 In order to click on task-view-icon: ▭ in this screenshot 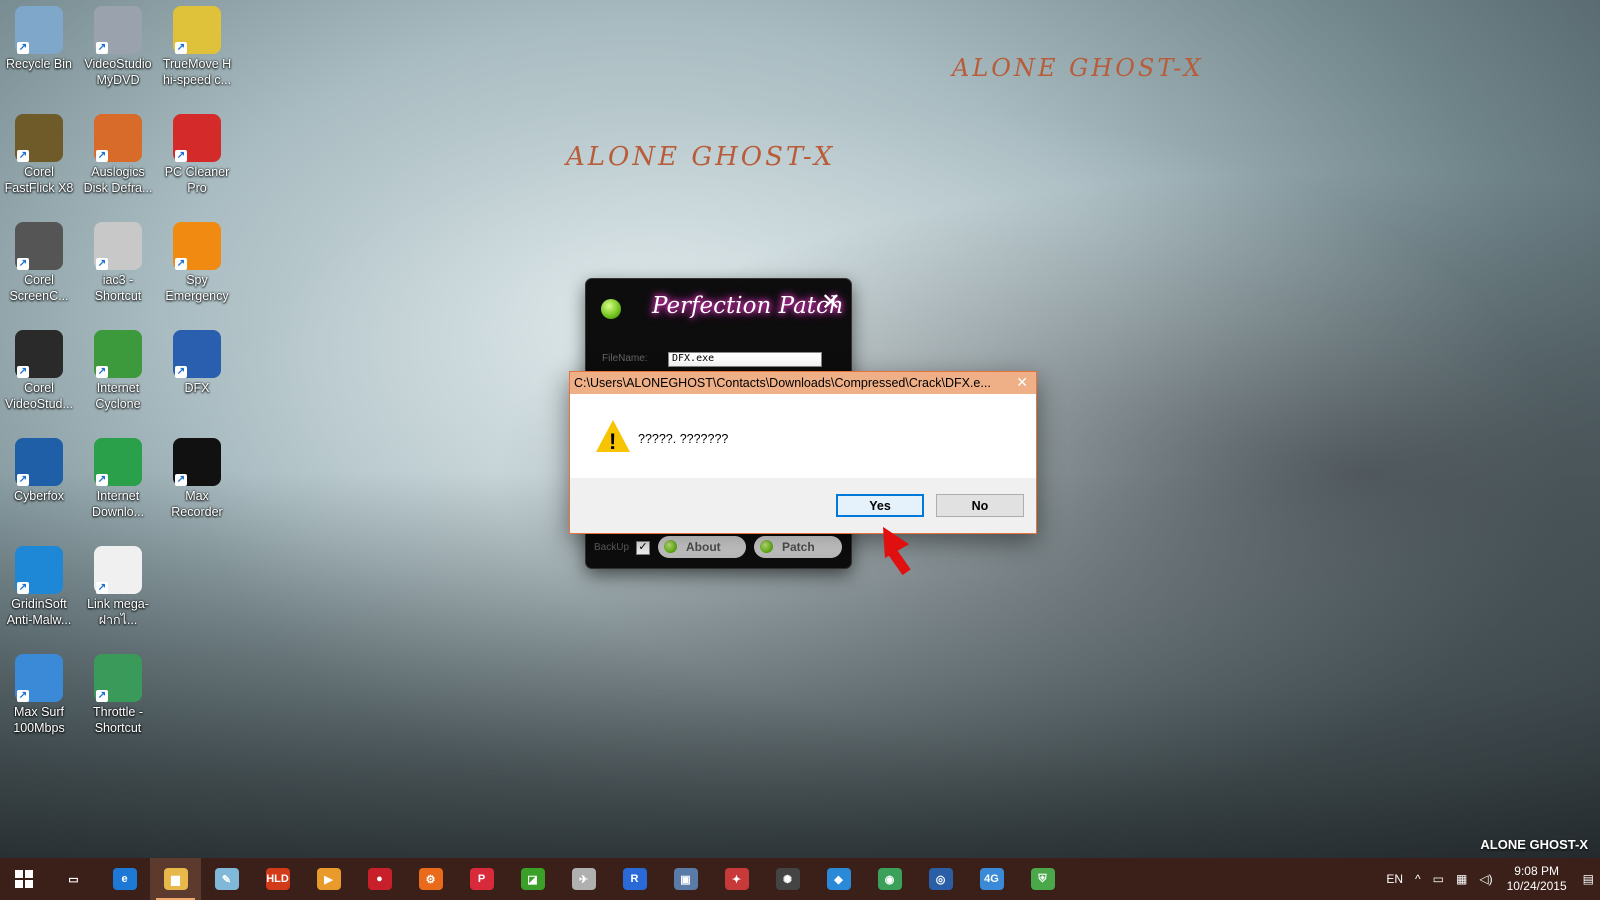, I will do `click(73, 879)`.